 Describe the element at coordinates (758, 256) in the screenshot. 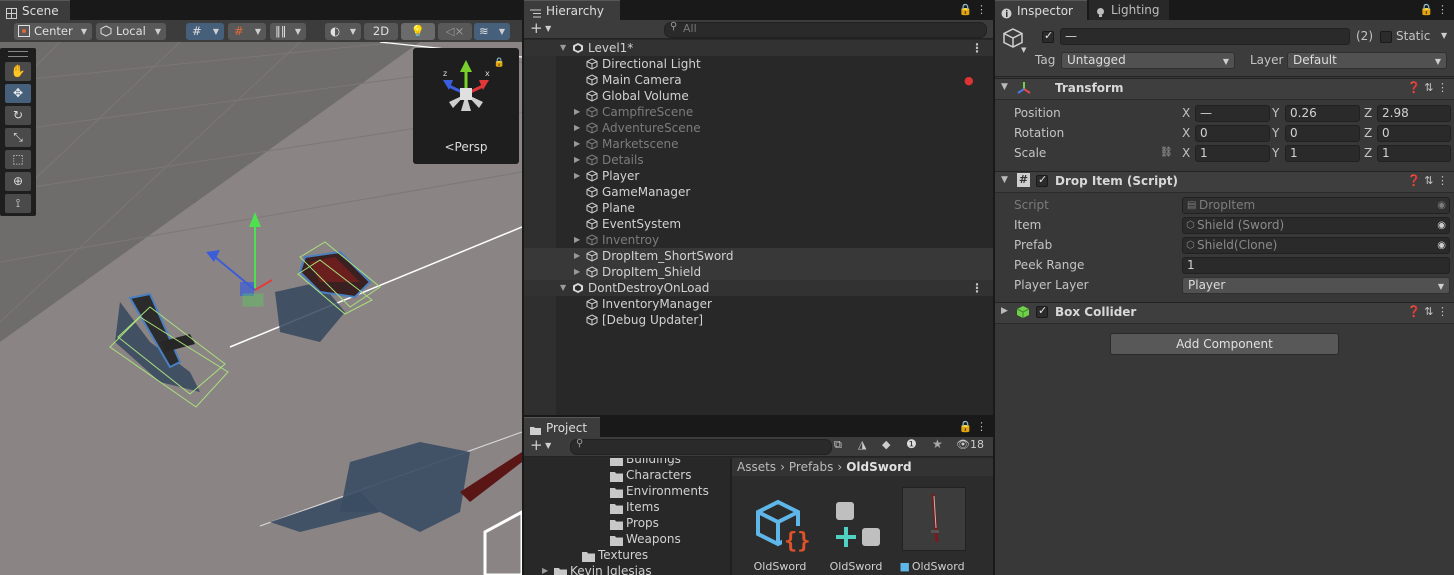

I see `hierarchy-row: ▶ DropItem_ShortSword` at that location.